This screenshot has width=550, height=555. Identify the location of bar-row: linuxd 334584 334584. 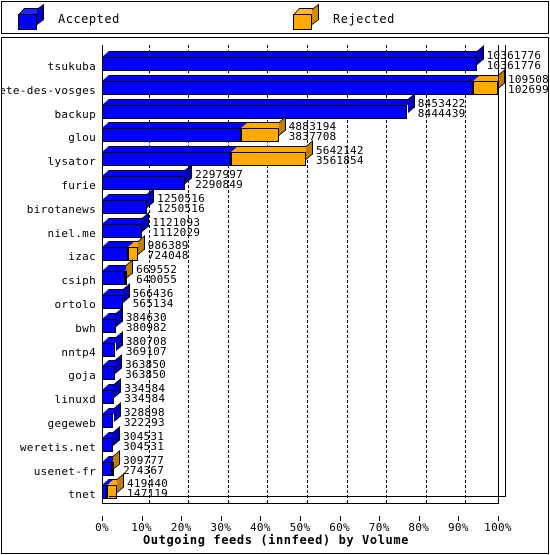
(276, 393).